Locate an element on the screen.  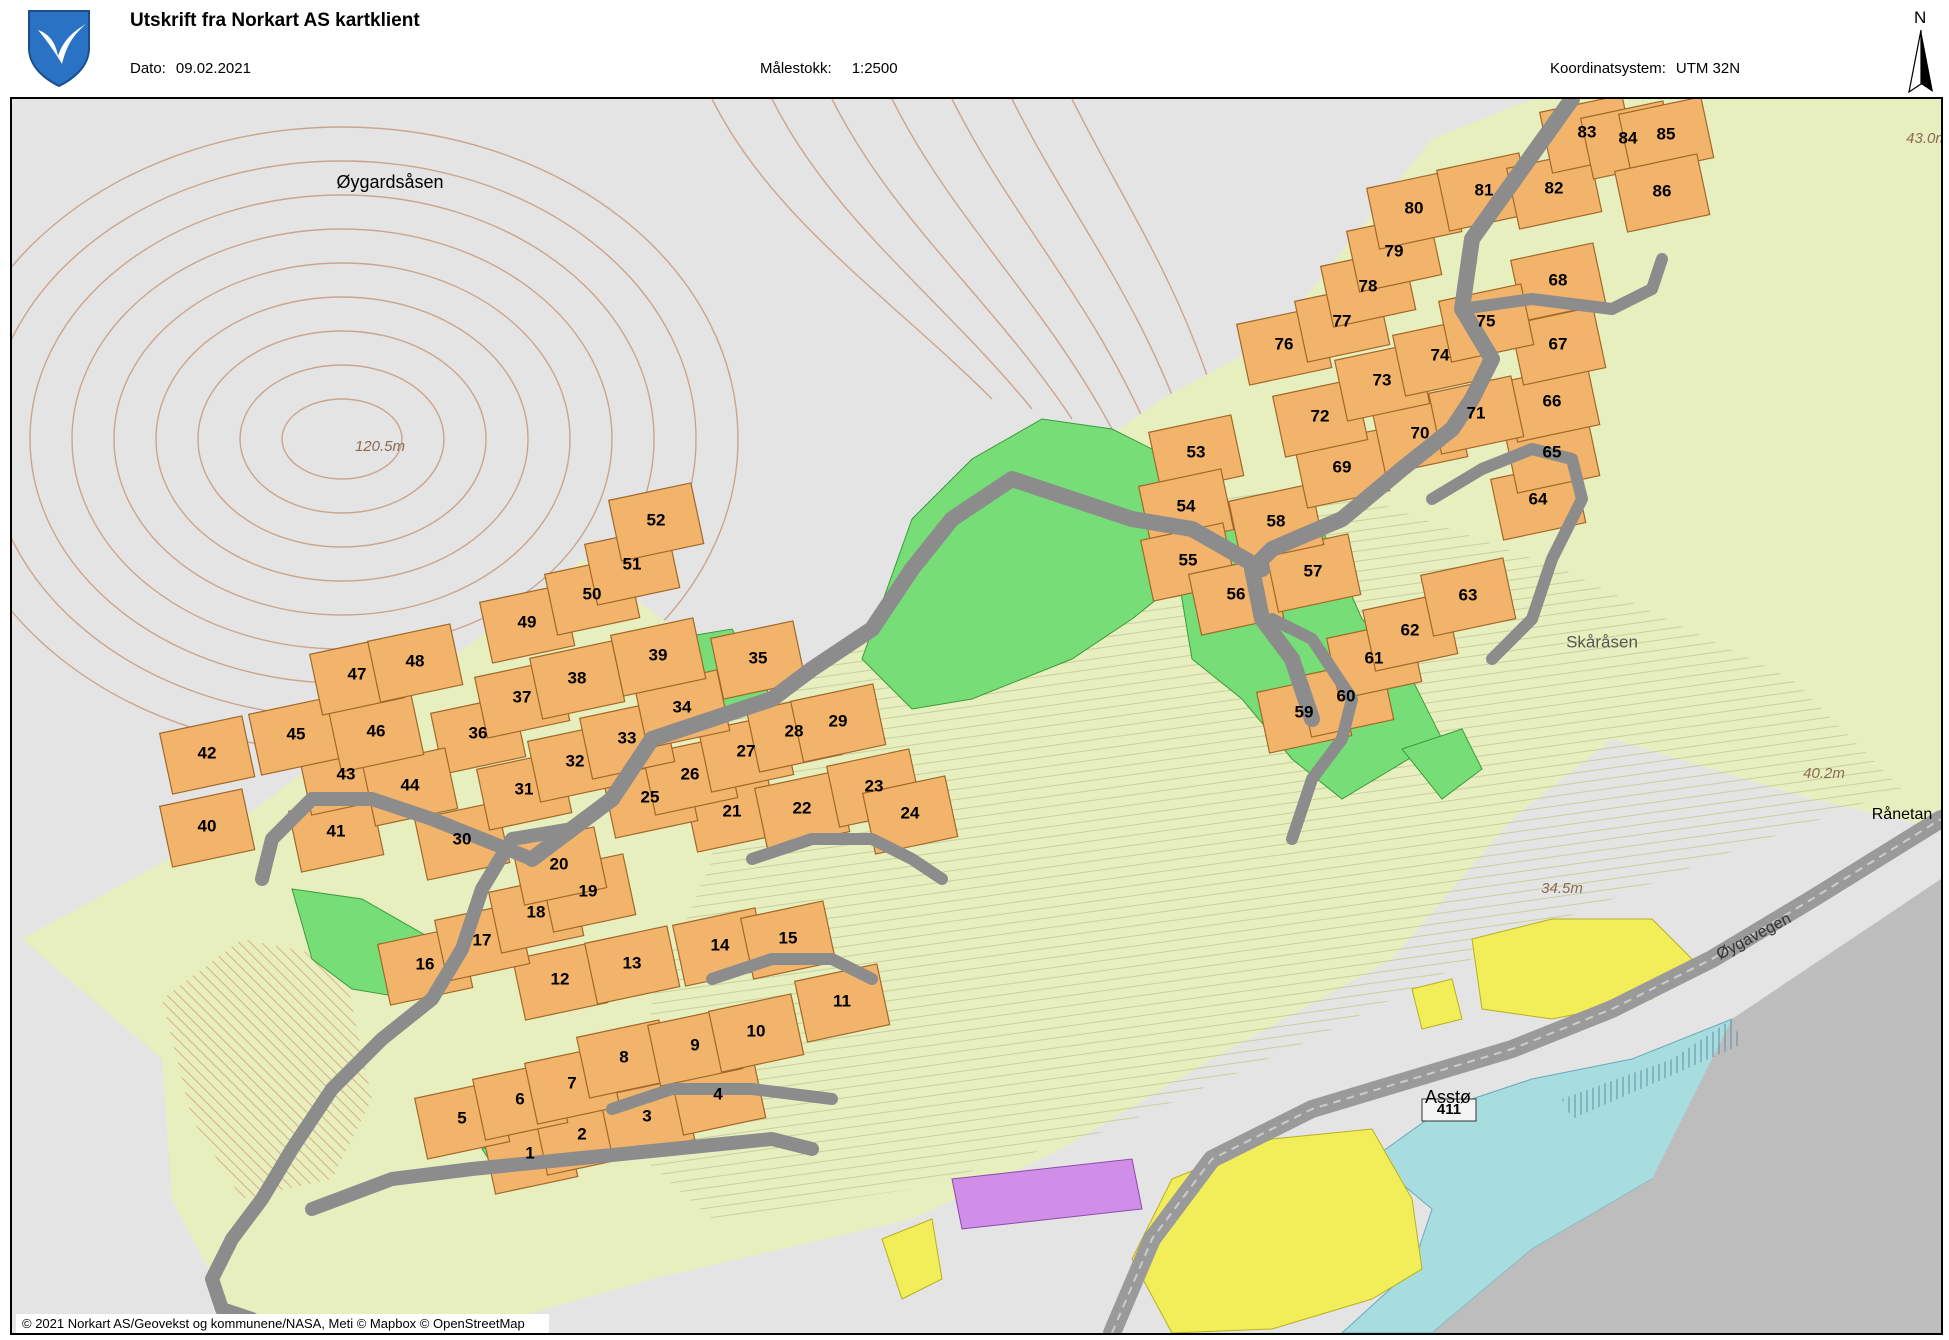
plot-number-label: 78 is located at coordinates (1368, 285).